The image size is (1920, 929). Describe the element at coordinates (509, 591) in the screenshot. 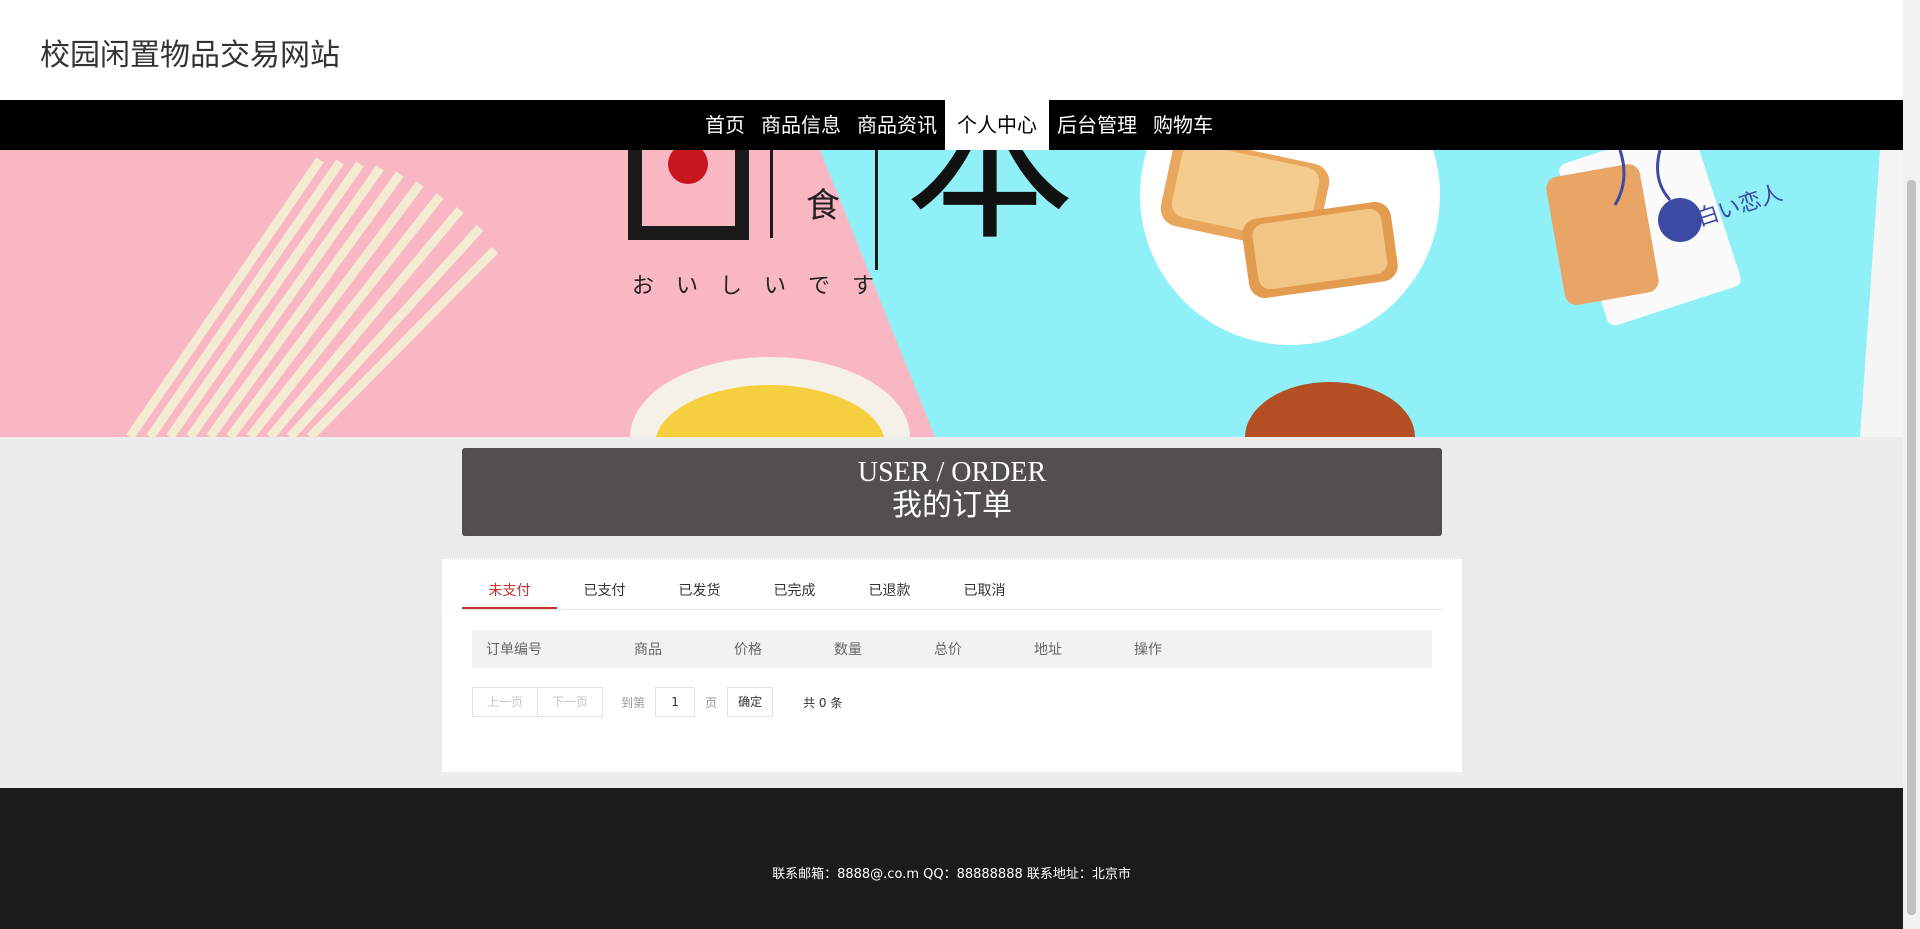

I see `tab-unpaid: 未支付` at that location.